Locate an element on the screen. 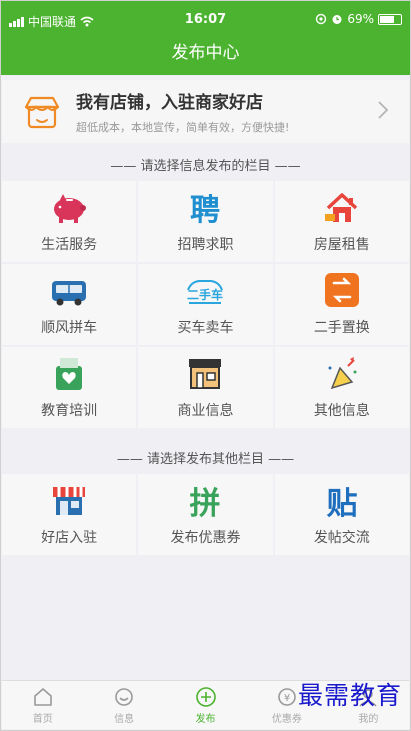 The width and height of the screenshot is (411, 731). home-icon is located at coordinates (42, 696).